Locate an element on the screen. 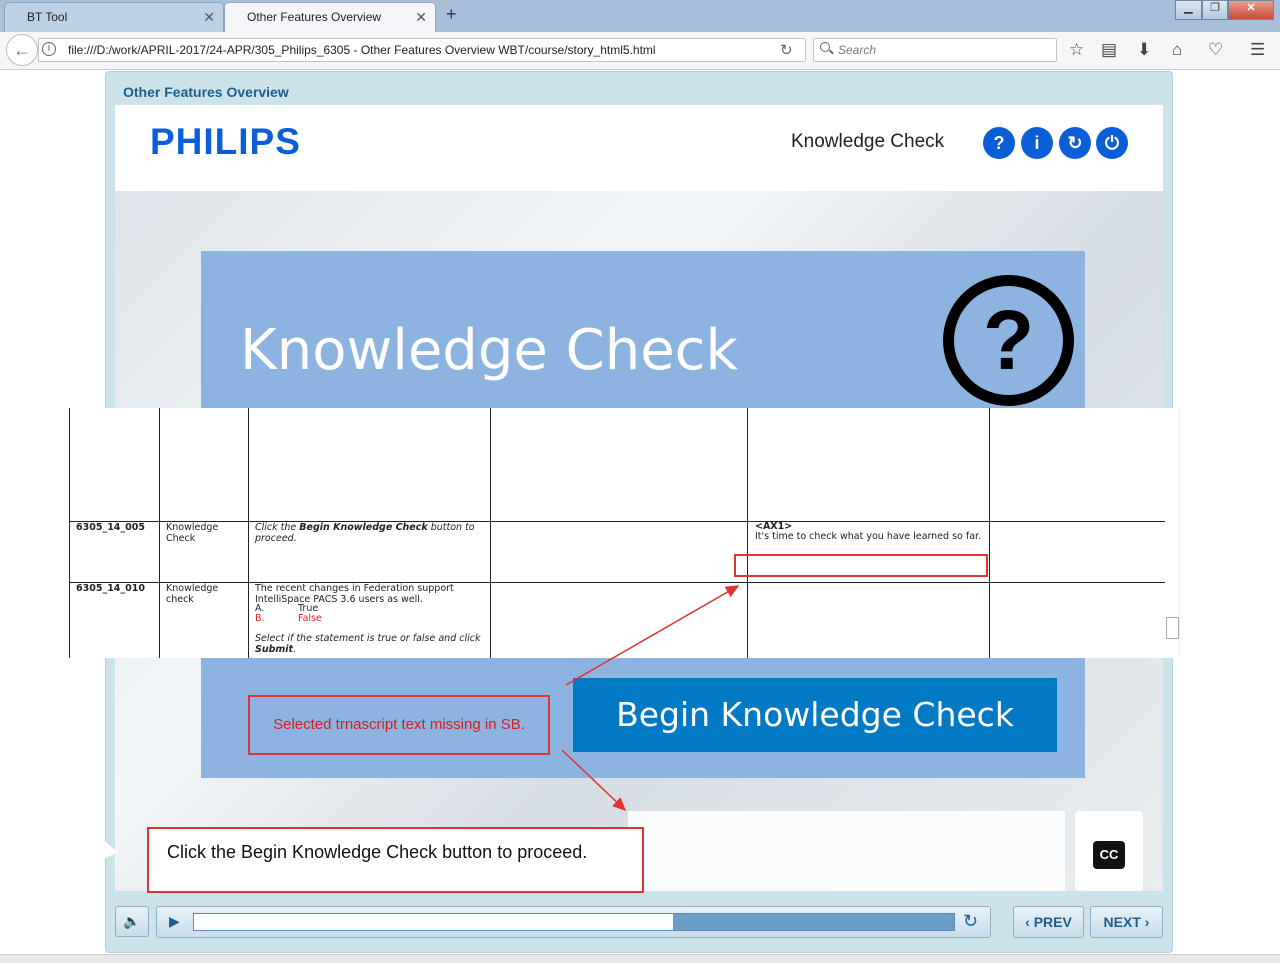 The height and width of the screenshot is (963, 1280). replay-icon: ↻ is located at coordinates (1075, 143).